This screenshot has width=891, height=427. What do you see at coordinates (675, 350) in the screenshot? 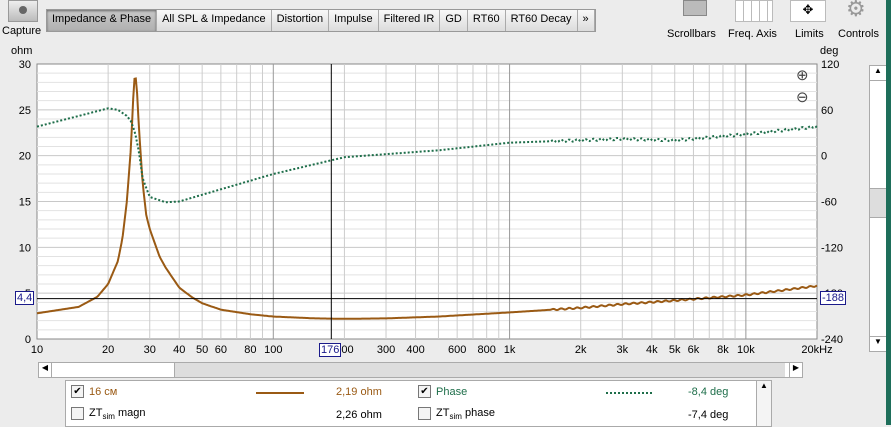
I see `x-tick-label: 5k` at bounding box center [675, 350].